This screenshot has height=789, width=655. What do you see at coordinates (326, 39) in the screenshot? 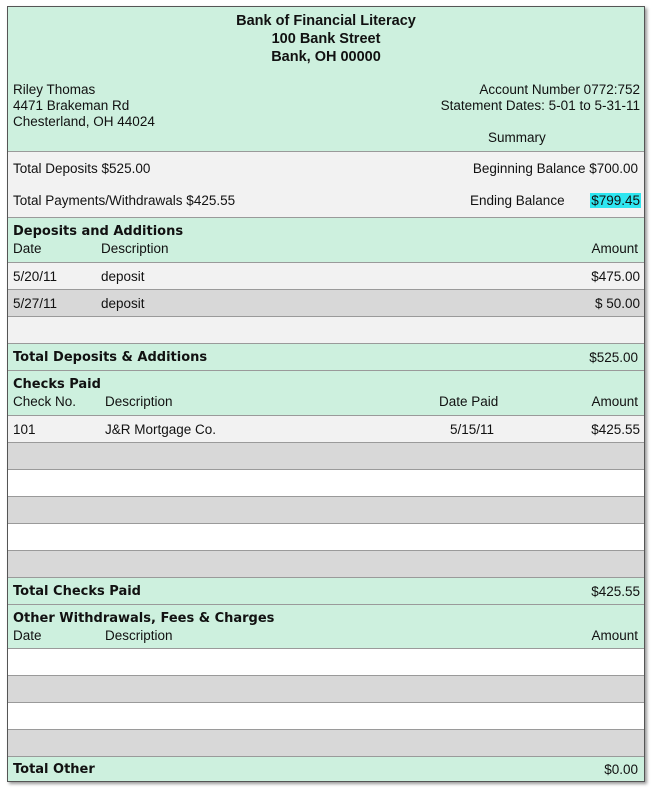
I see `bank-street: 100 Bank Street` at bounding box center [326, 39].